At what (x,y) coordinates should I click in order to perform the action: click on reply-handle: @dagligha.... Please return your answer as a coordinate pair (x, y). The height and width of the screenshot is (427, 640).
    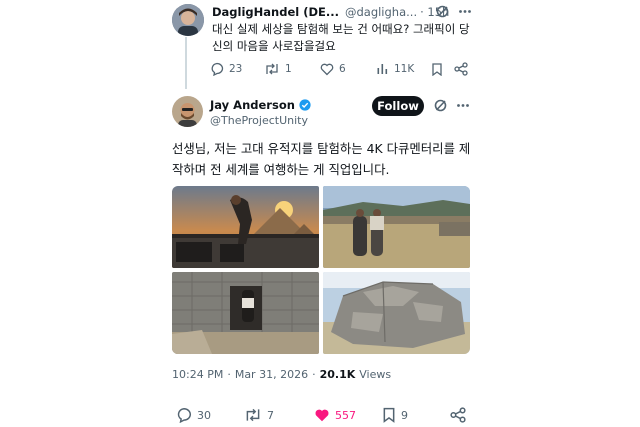
    Looking at the image, I should click on (381, 12).